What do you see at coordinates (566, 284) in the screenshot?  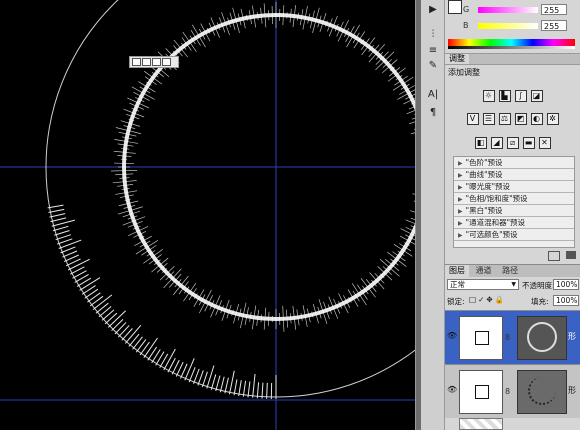 I see `opacity-field: 100%` at bounding box center [566, 284].